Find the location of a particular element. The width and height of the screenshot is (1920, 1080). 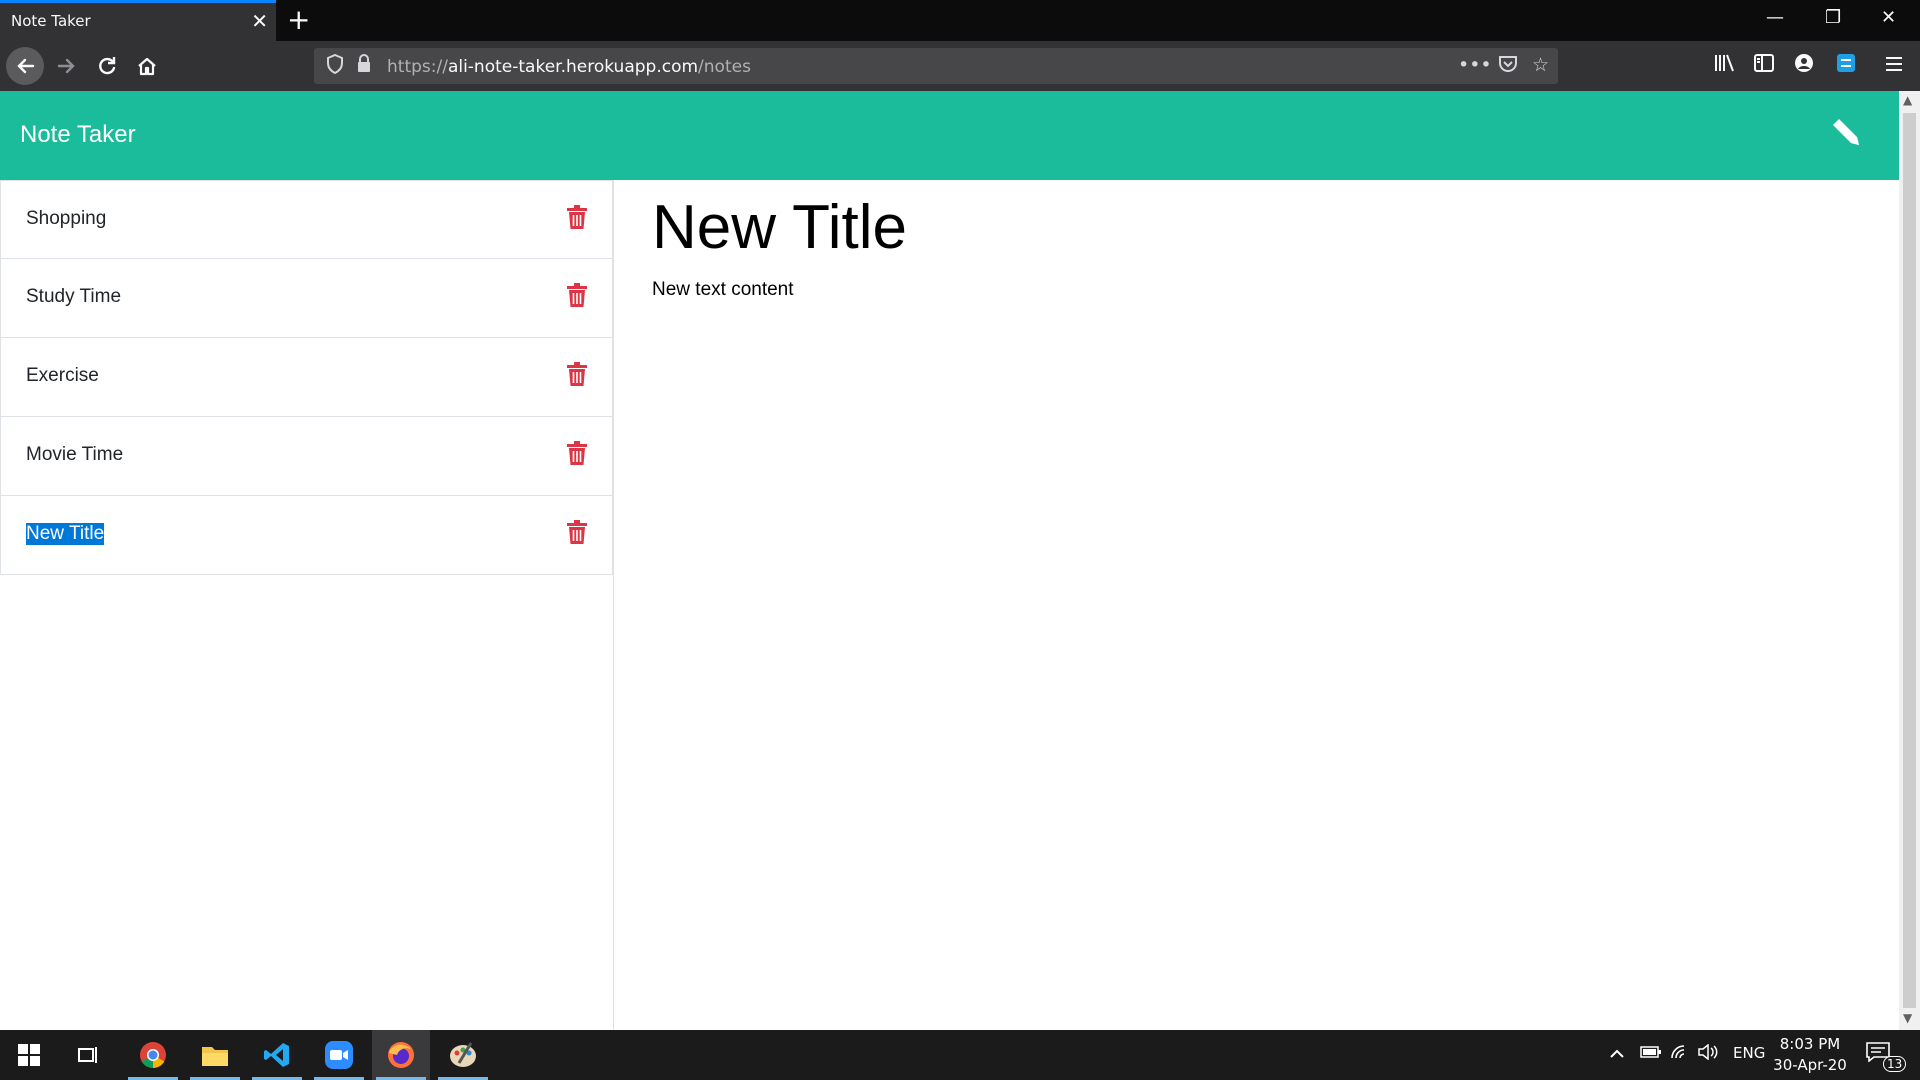

zoom-icon is located at coordinates (339, 1055).